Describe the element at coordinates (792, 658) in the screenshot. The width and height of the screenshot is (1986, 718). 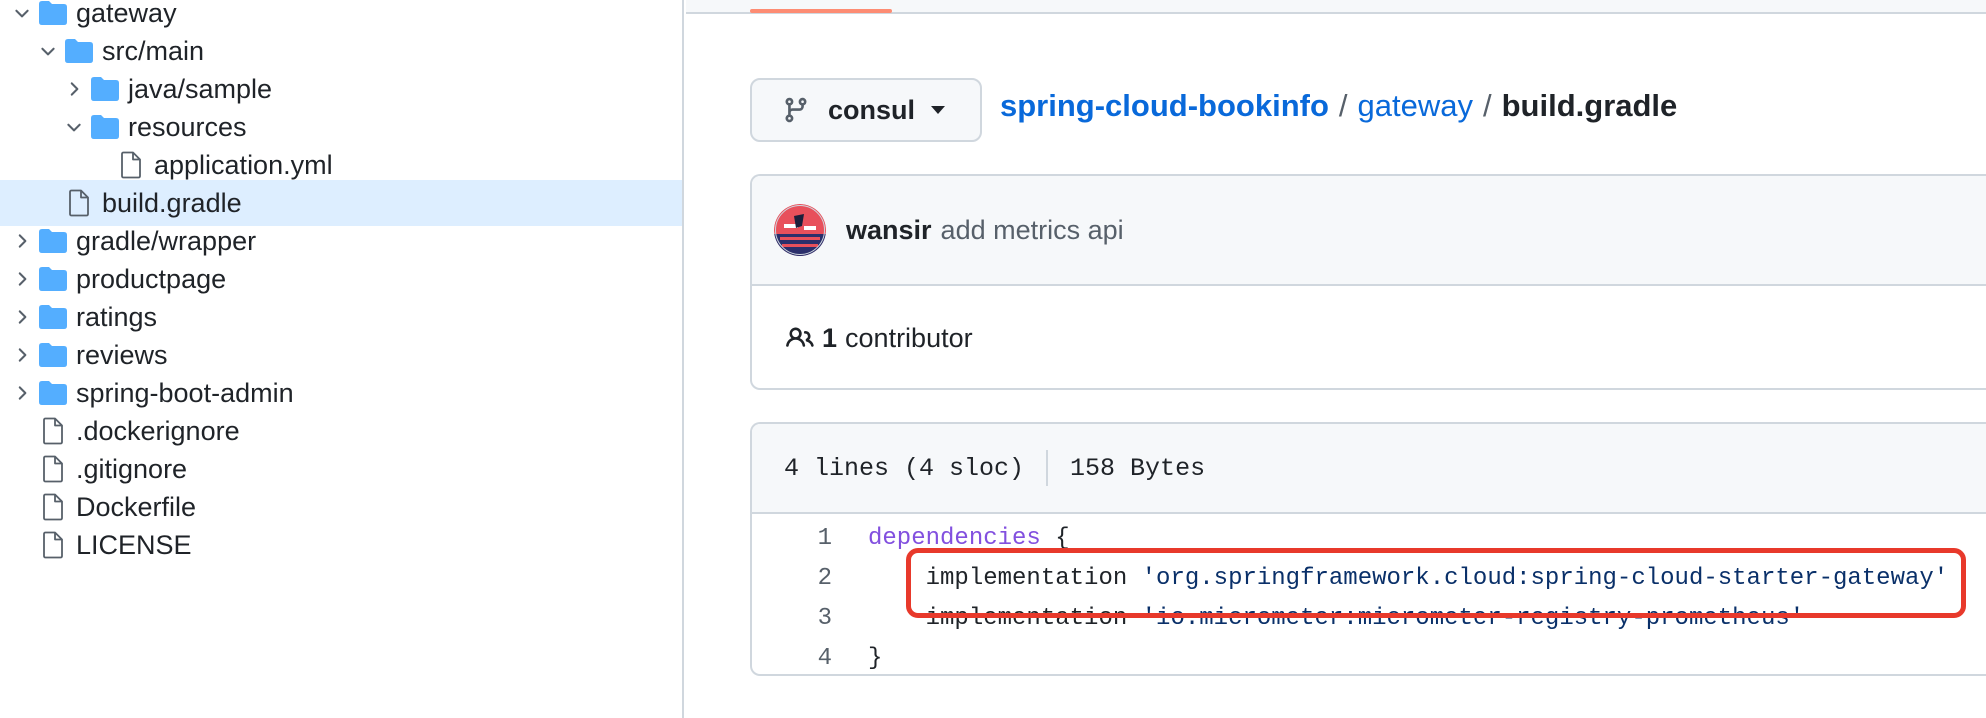
I see `line-number: 4` at that location.